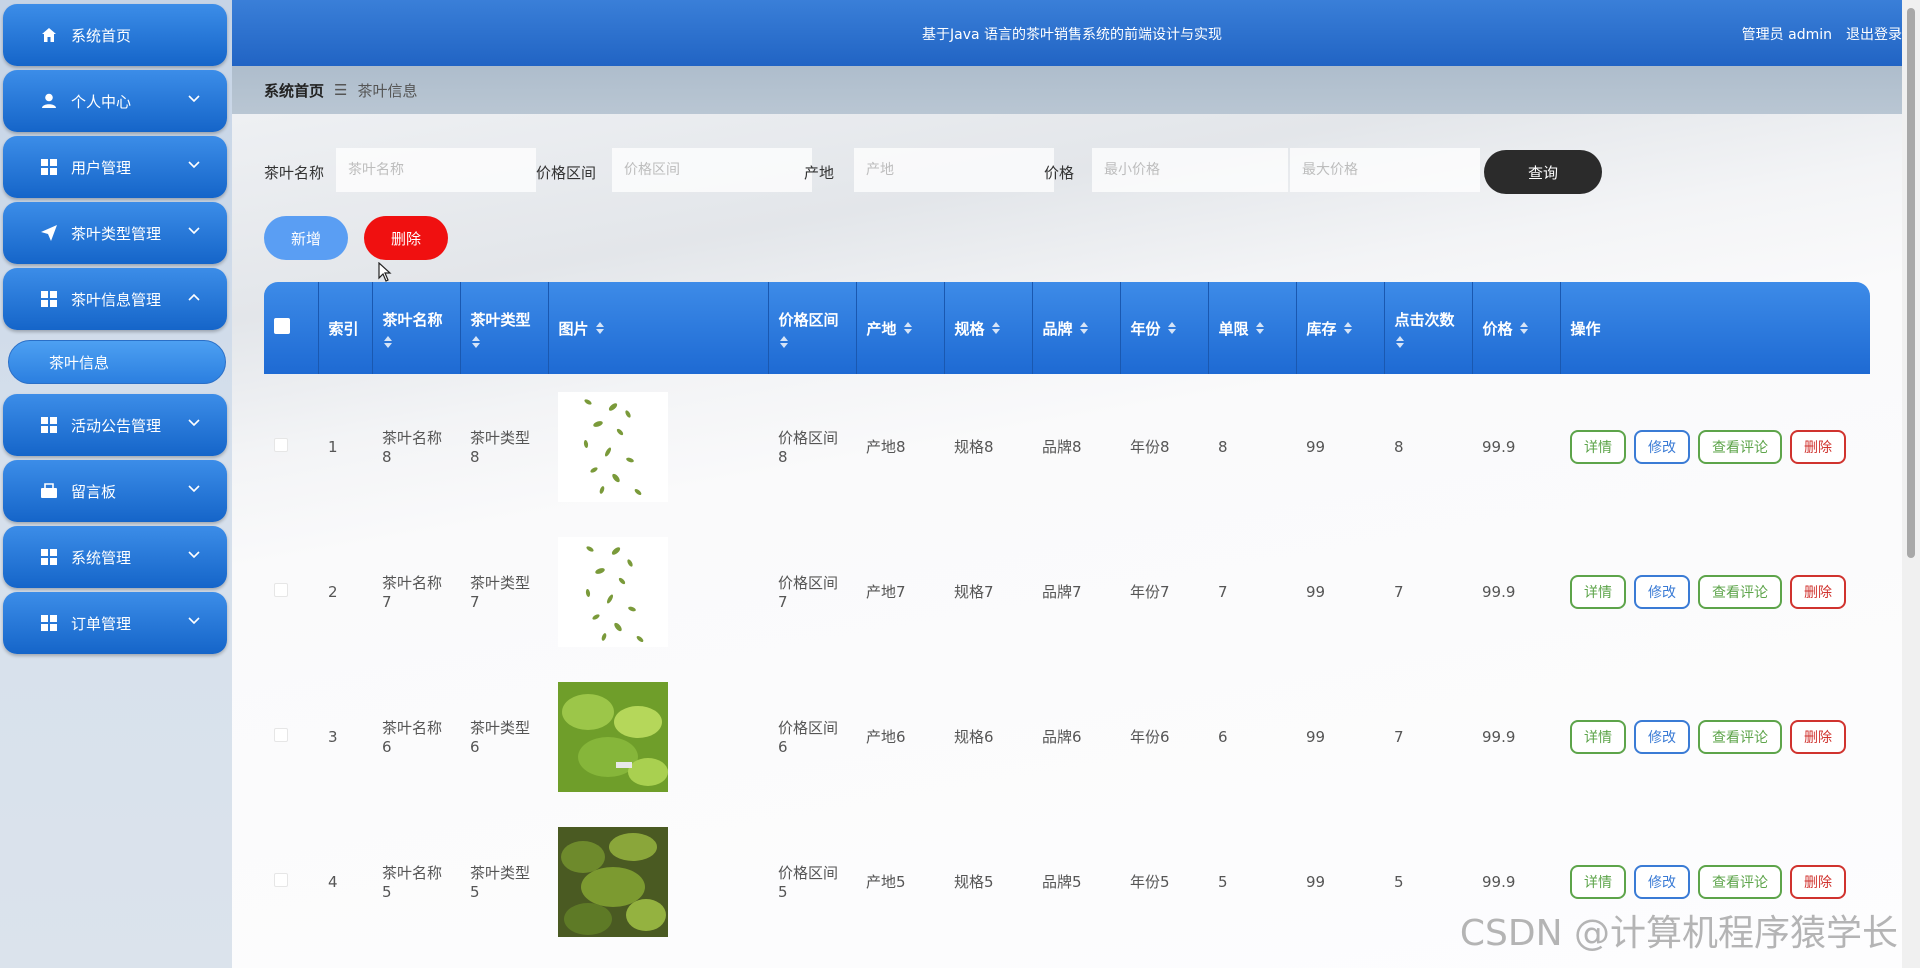  Describe the element at coordinates (115, 299) in the screenshot. I see `menu-item-tea-info: 茶叶信息管理` at that location.